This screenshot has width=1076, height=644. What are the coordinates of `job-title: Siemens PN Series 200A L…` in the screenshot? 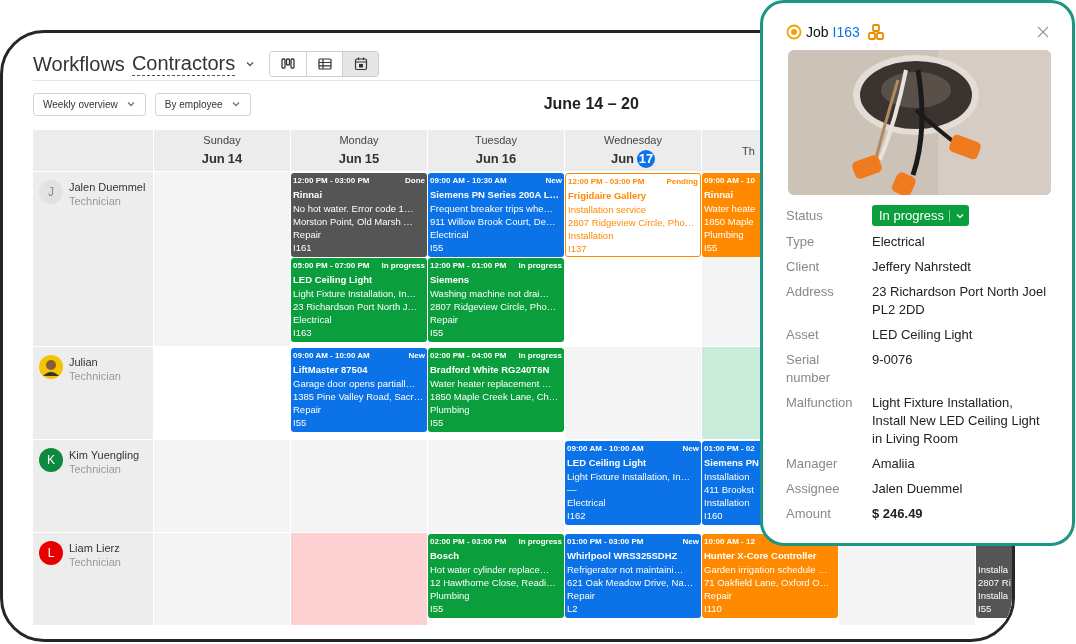 It's located at (494, 195).